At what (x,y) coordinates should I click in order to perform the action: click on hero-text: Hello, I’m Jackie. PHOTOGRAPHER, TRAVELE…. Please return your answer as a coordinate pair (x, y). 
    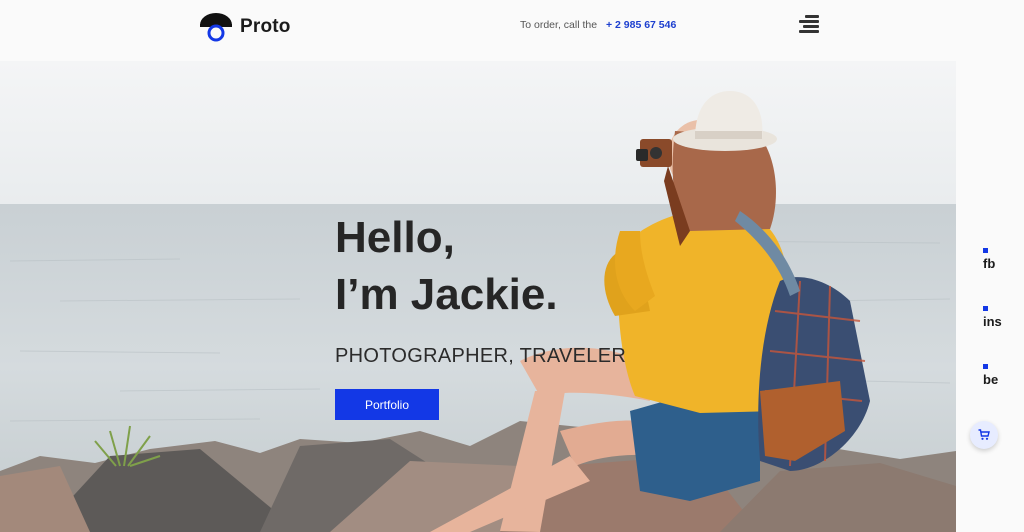
    Looking at the image, I should click on (480, 288).